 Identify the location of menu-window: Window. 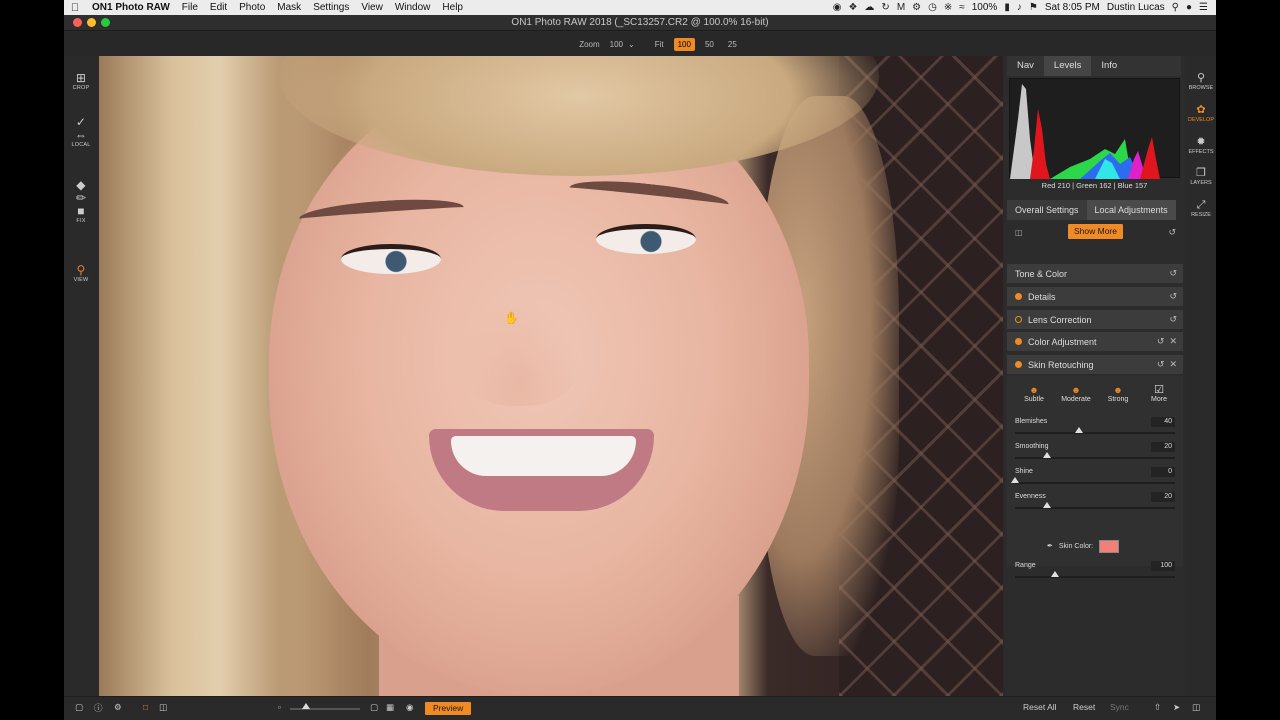
(413, 7).